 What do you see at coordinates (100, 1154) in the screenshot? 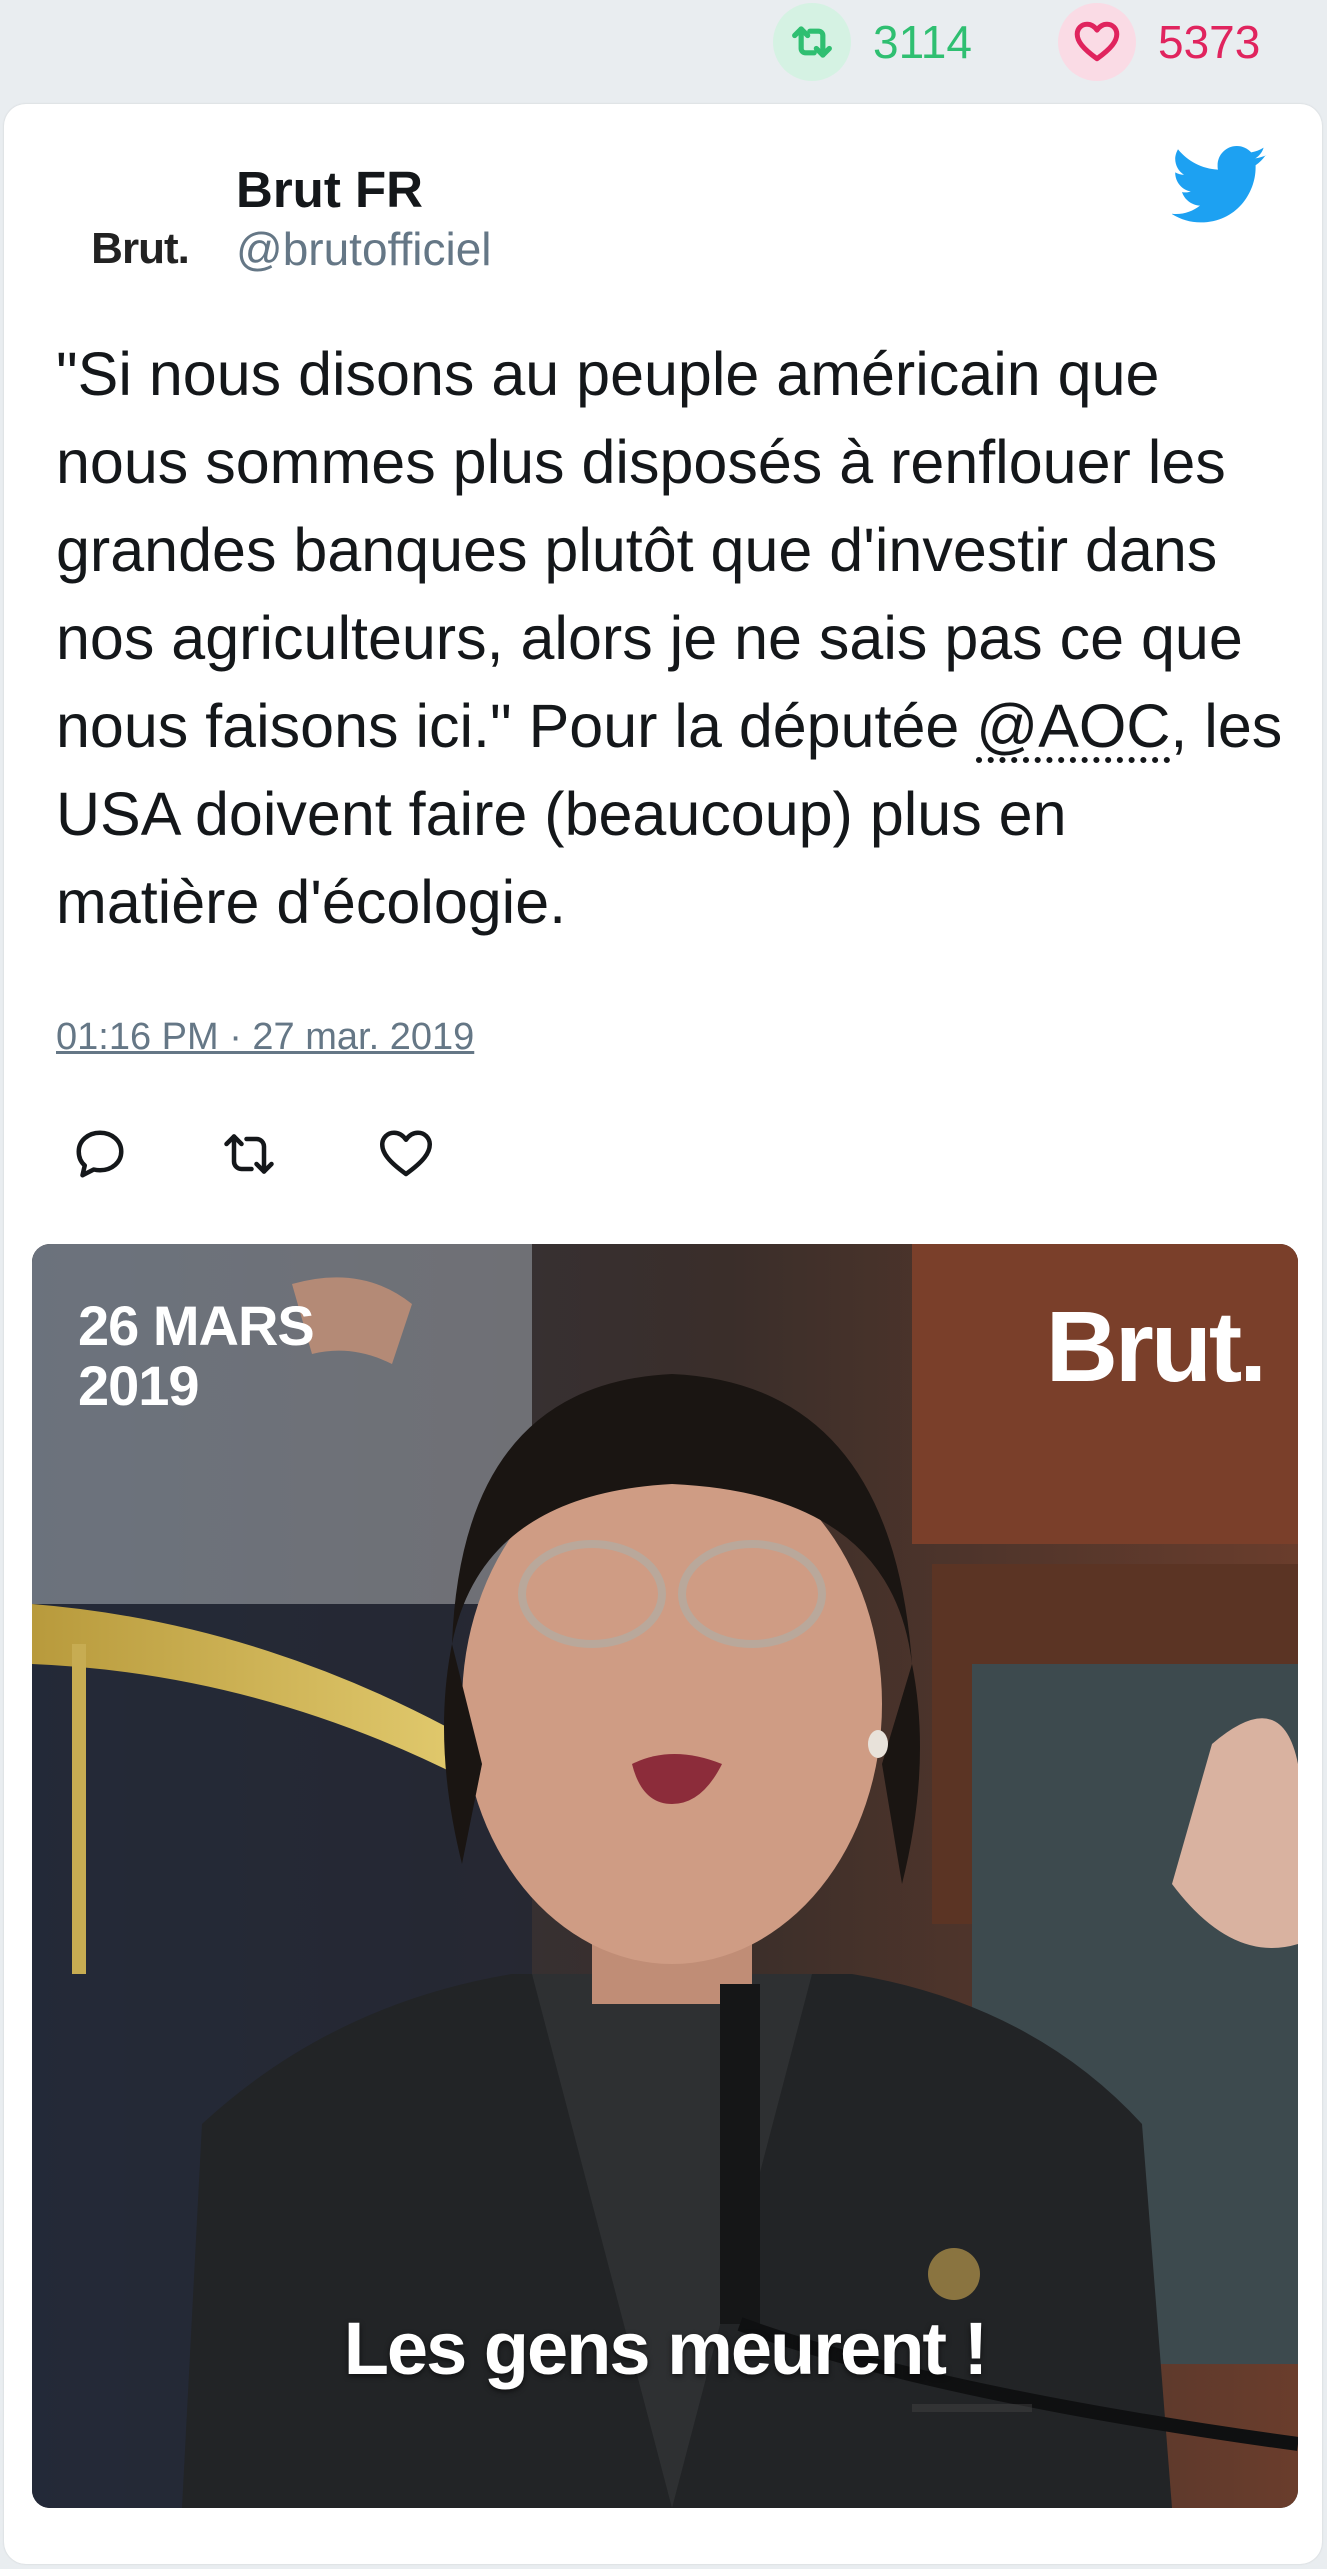
I see `reply-icon` at bounding box center [100, 1154].